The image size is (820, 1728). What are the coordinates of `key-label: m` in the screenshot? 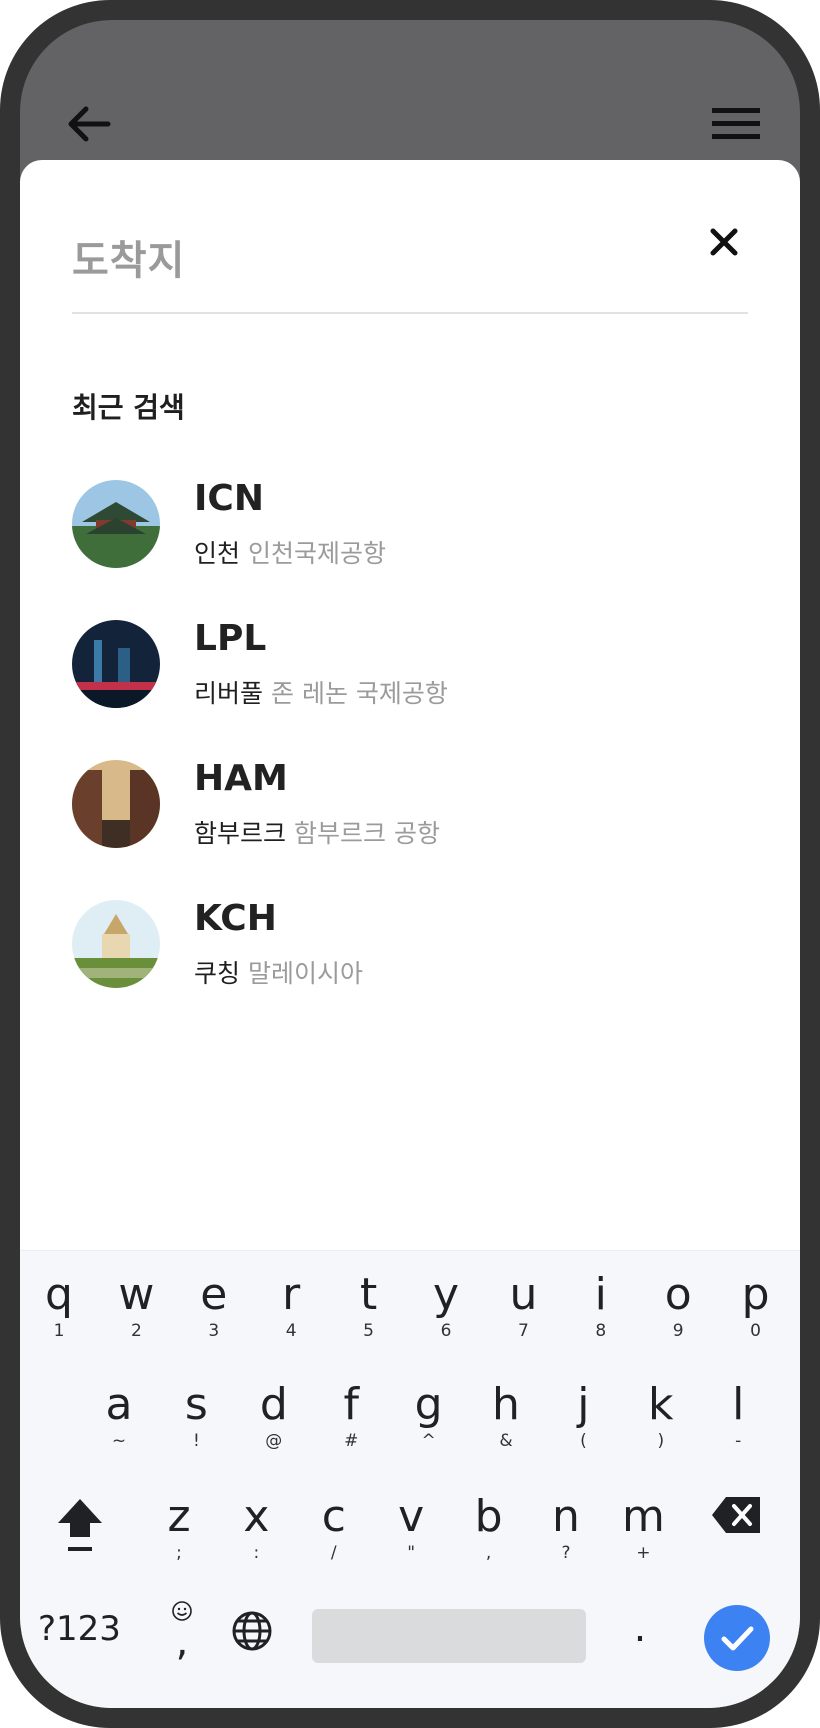 It's located at (643, 1516).